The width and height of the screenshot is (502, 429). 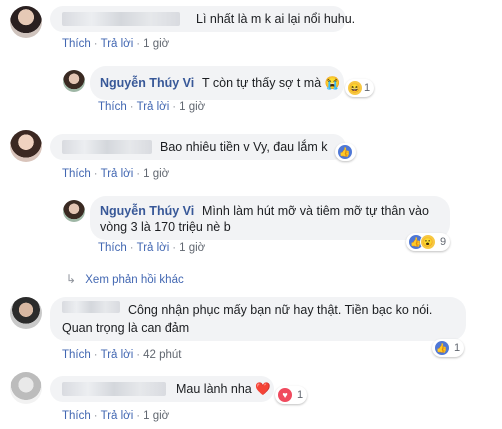 I want to click on comment-text: T còn tự thấy sợ t mà 😭, so click(x=271, y=83).